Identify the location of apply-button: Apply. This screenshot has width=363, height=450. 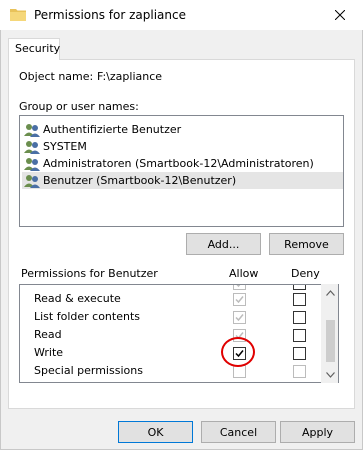
(317, 432).